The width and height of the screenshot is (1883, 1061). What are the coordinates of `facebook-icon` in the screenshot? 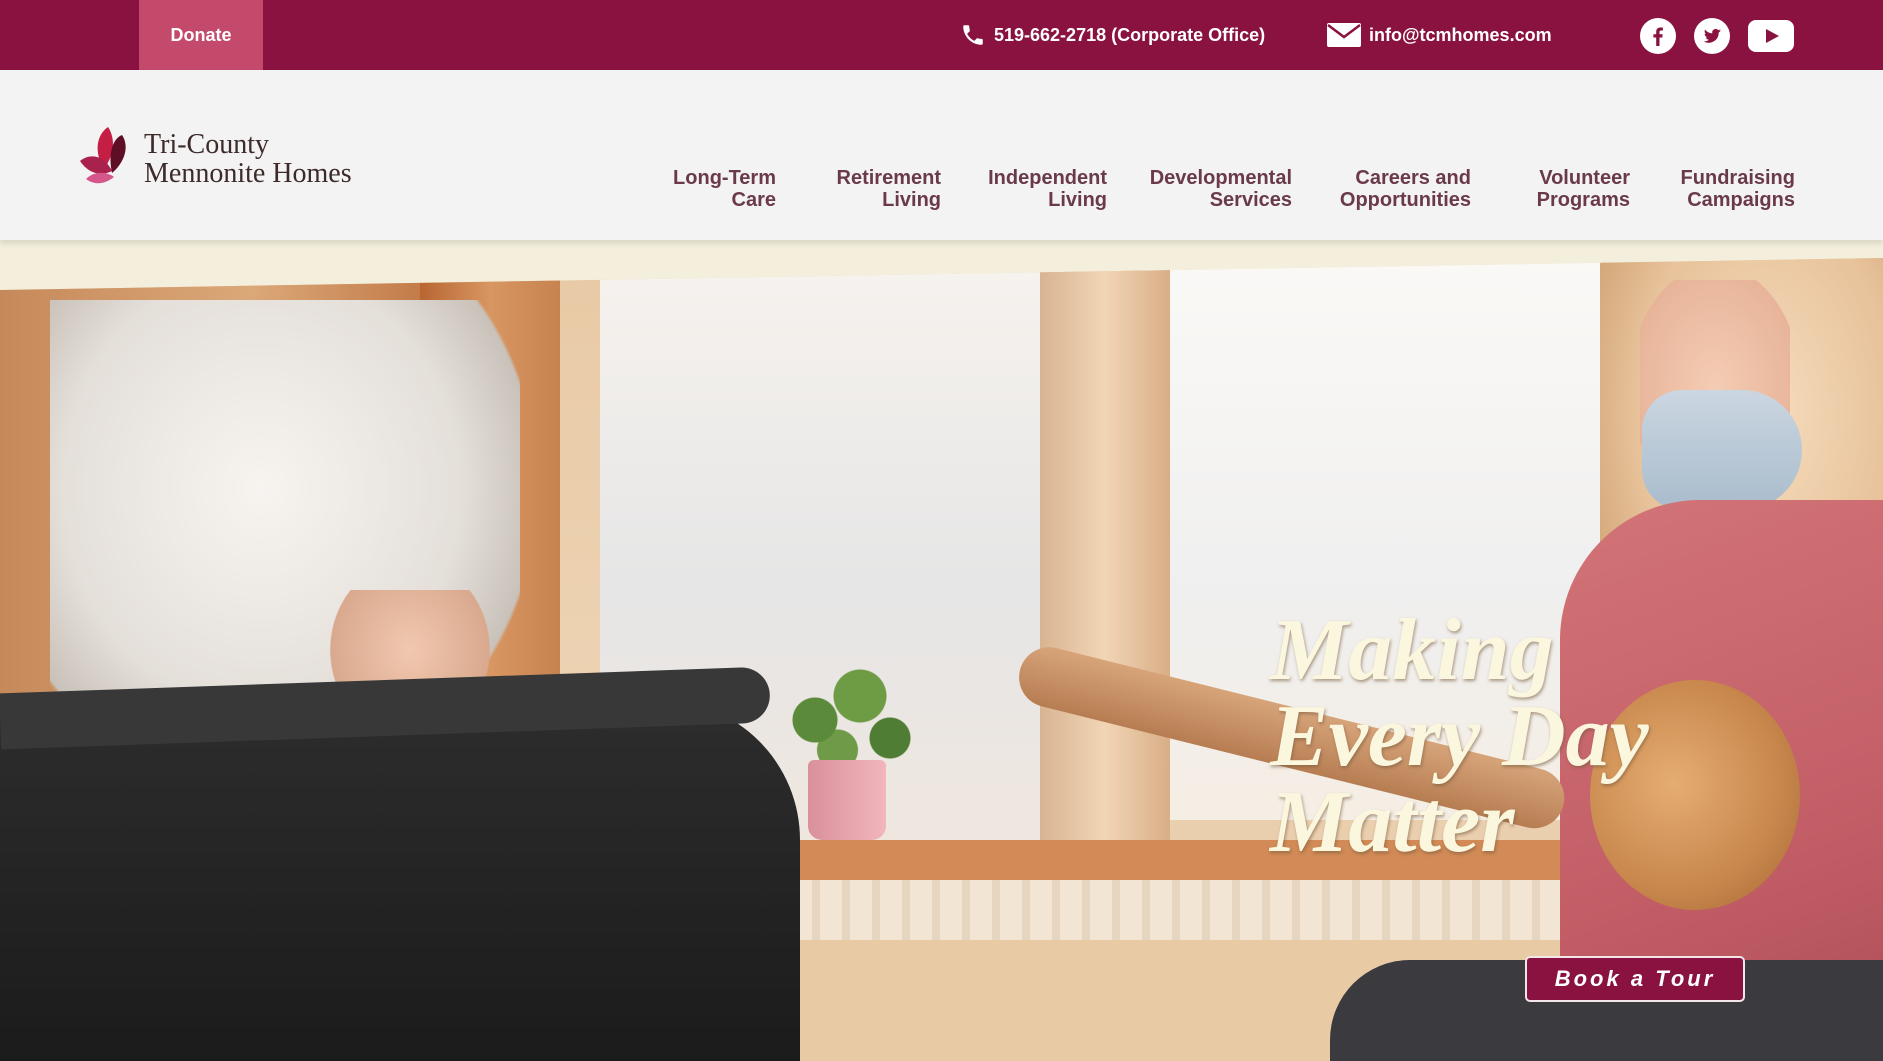 It's located at (1658, 36).